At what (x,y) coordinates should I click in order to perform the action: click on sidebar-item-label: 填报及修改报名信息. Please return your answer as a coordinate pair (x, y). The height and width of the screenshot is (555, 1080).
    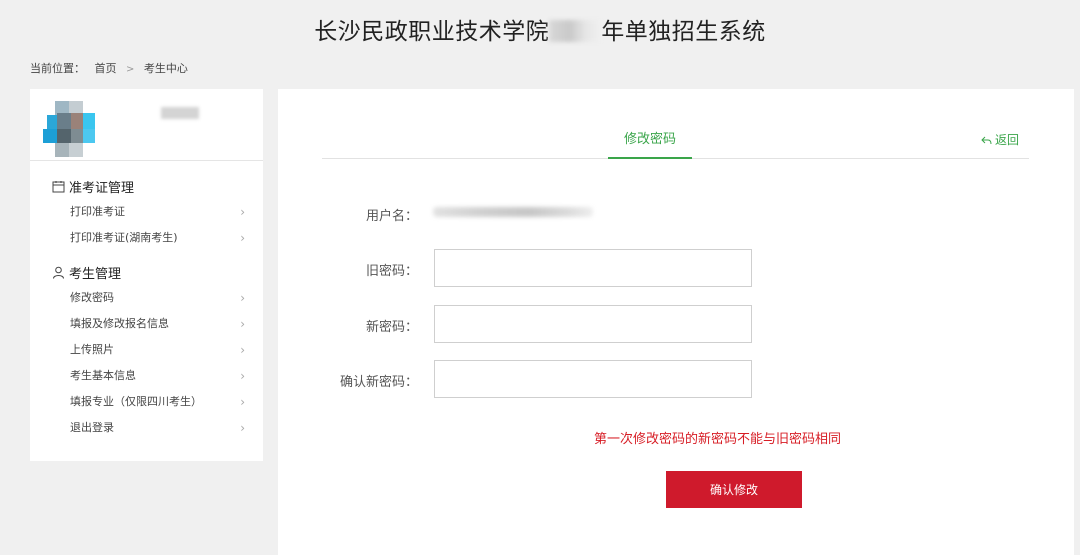
    Looking at the image, I should click on (119, 323).